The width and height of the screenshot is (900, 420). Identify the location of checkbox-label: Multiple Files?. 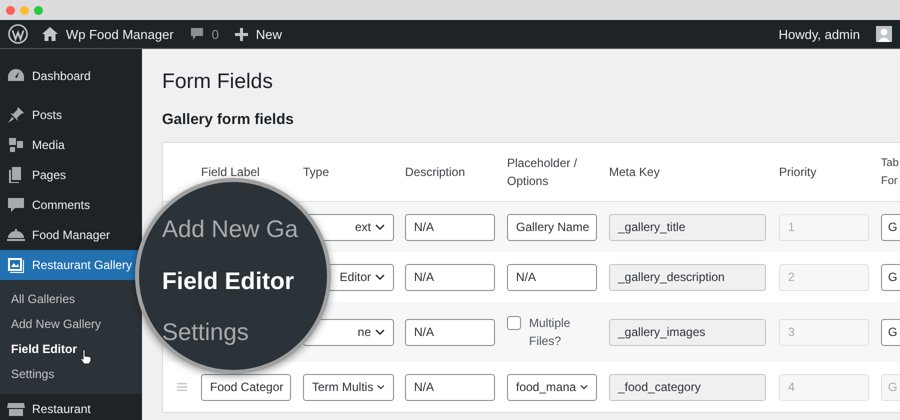
(550, 332).